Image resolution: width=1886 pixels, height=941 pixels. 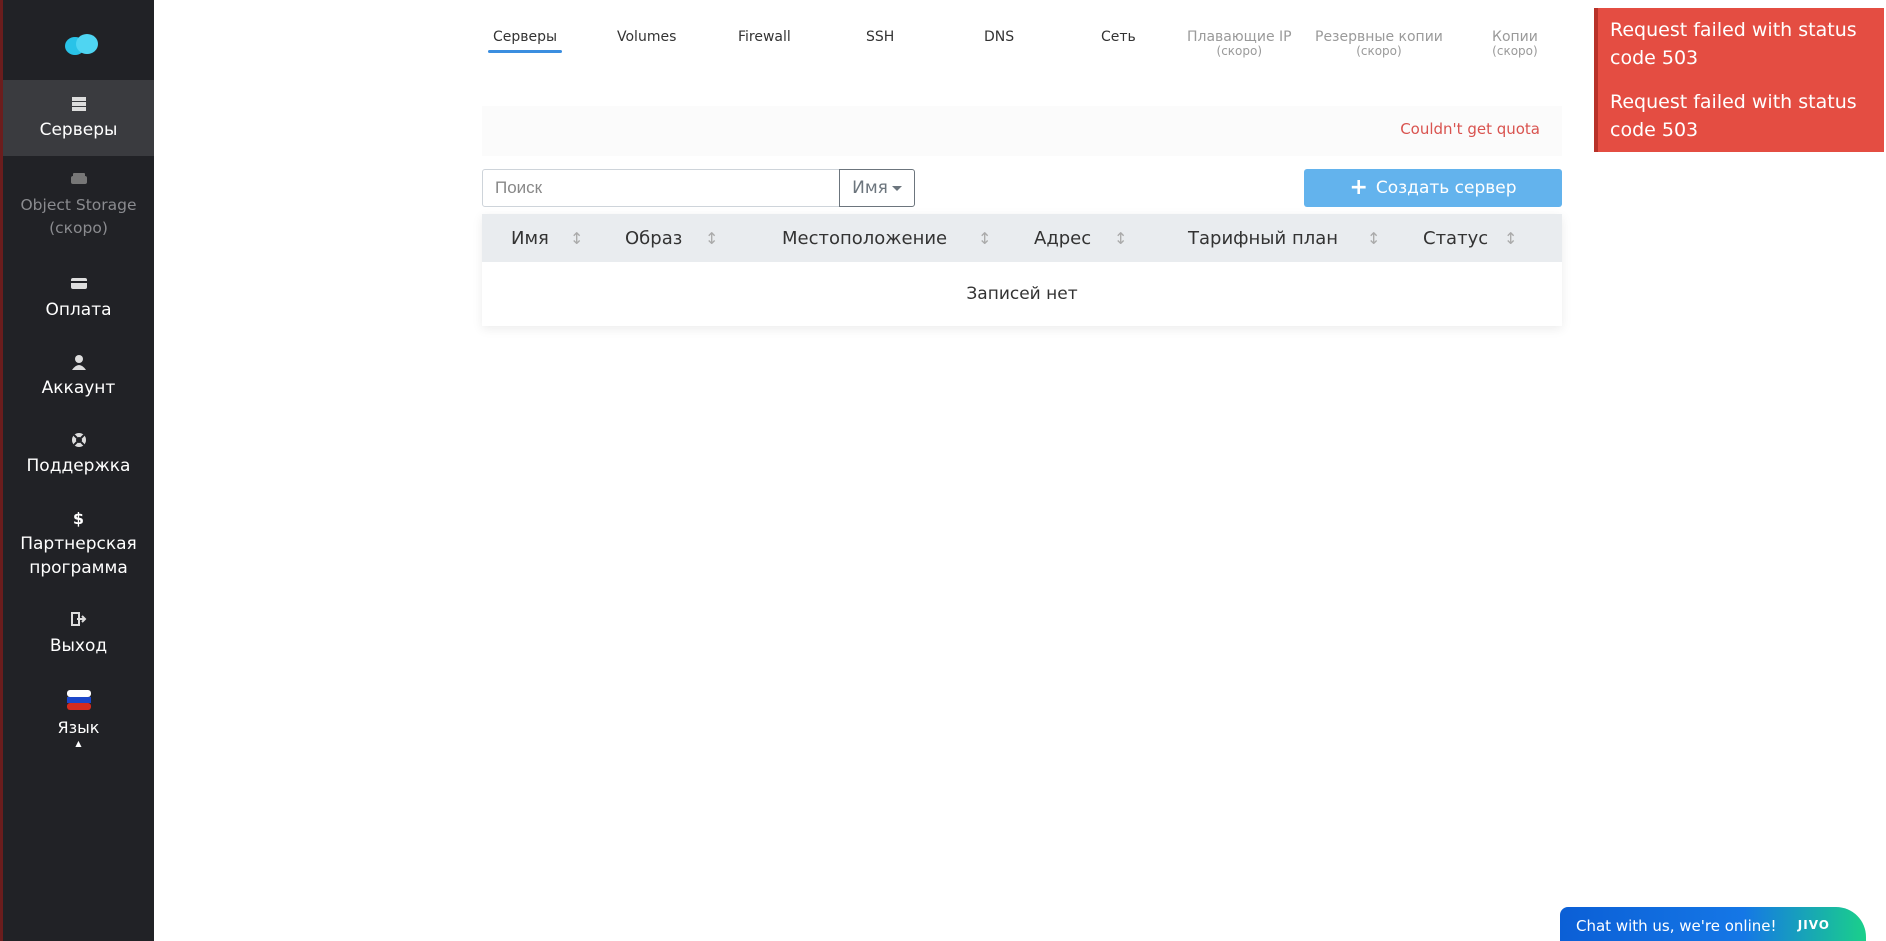 I want to click on tab-ssh: SSH, so click(x=880, y=37).